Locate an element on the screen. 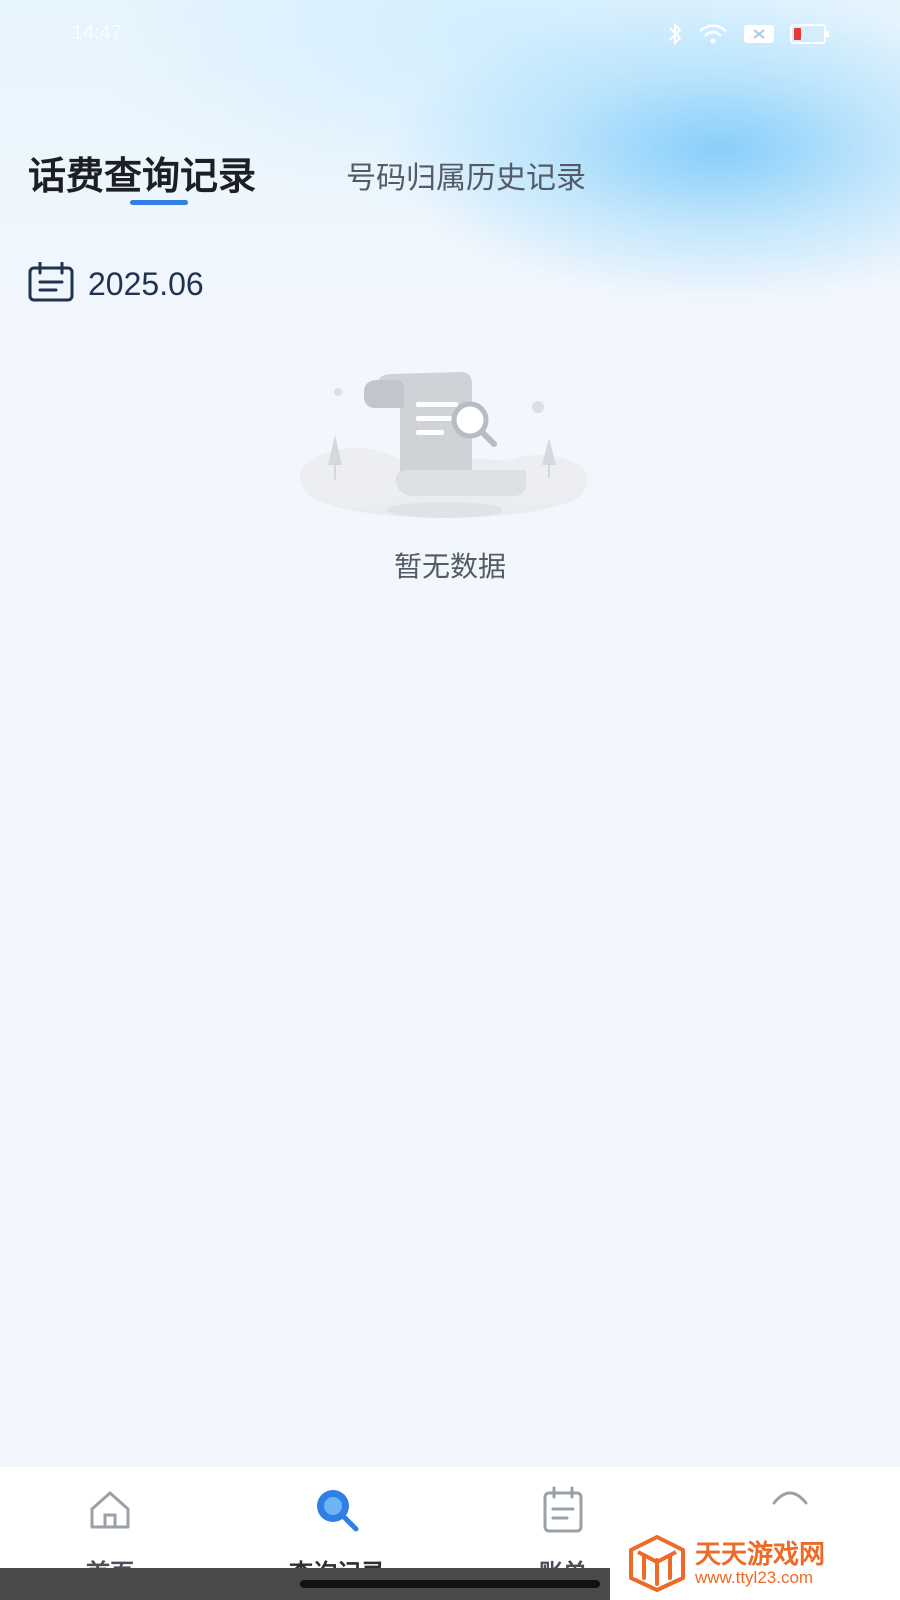  home-indicator is located at coordinates (450, 1584).